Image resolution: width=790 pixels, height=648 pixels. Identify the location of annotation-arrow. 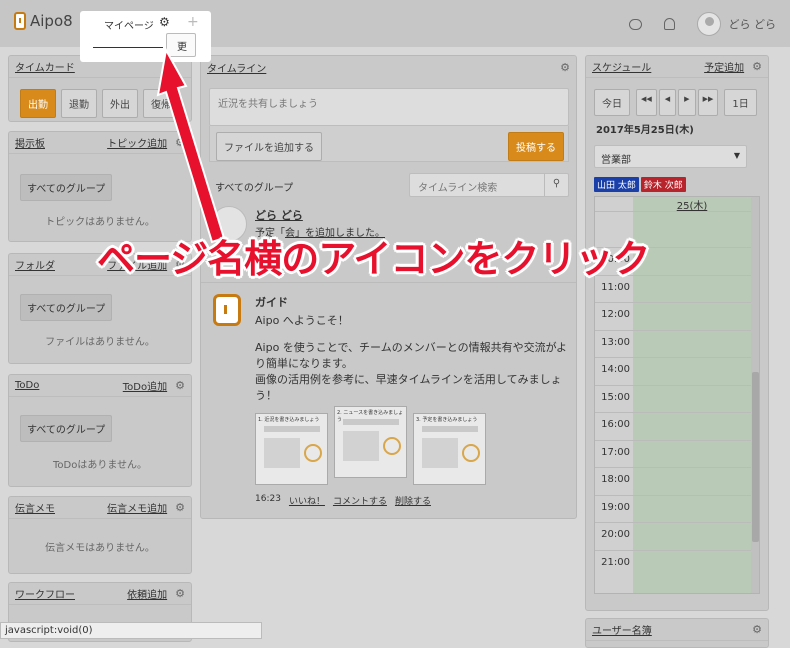
(191, 145).